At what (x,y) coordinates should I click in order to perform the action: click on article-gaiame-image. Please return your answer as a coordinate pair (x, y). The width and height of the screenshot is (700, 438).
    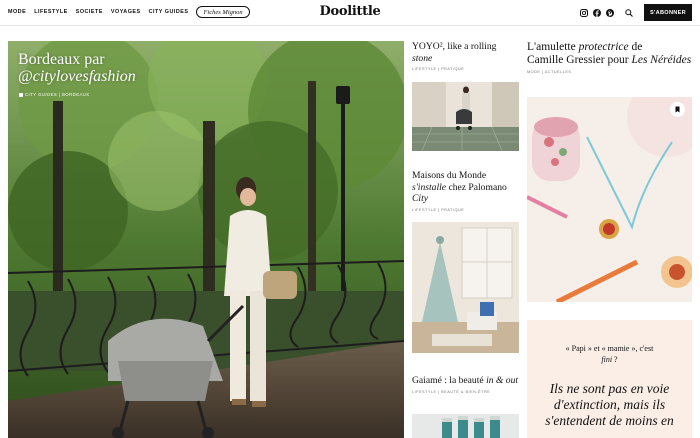
    Looking at the image, I should click on (465, 426).